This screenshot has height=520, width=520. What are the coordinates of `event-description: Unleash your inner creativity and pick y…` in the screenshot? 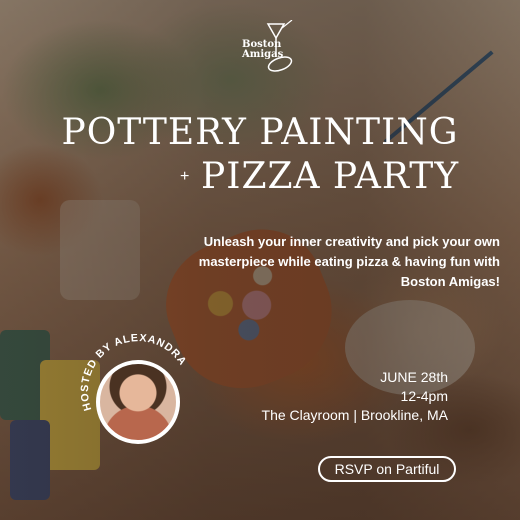 It's located at (349, 261).